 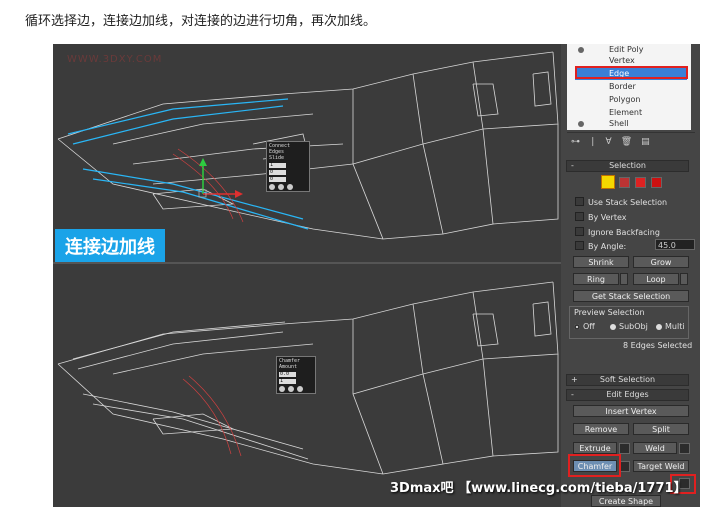 What do you see at coordinates (656, 182) in the screenshot?
I see `element-mode-icon` at bounding box center [656, 182].